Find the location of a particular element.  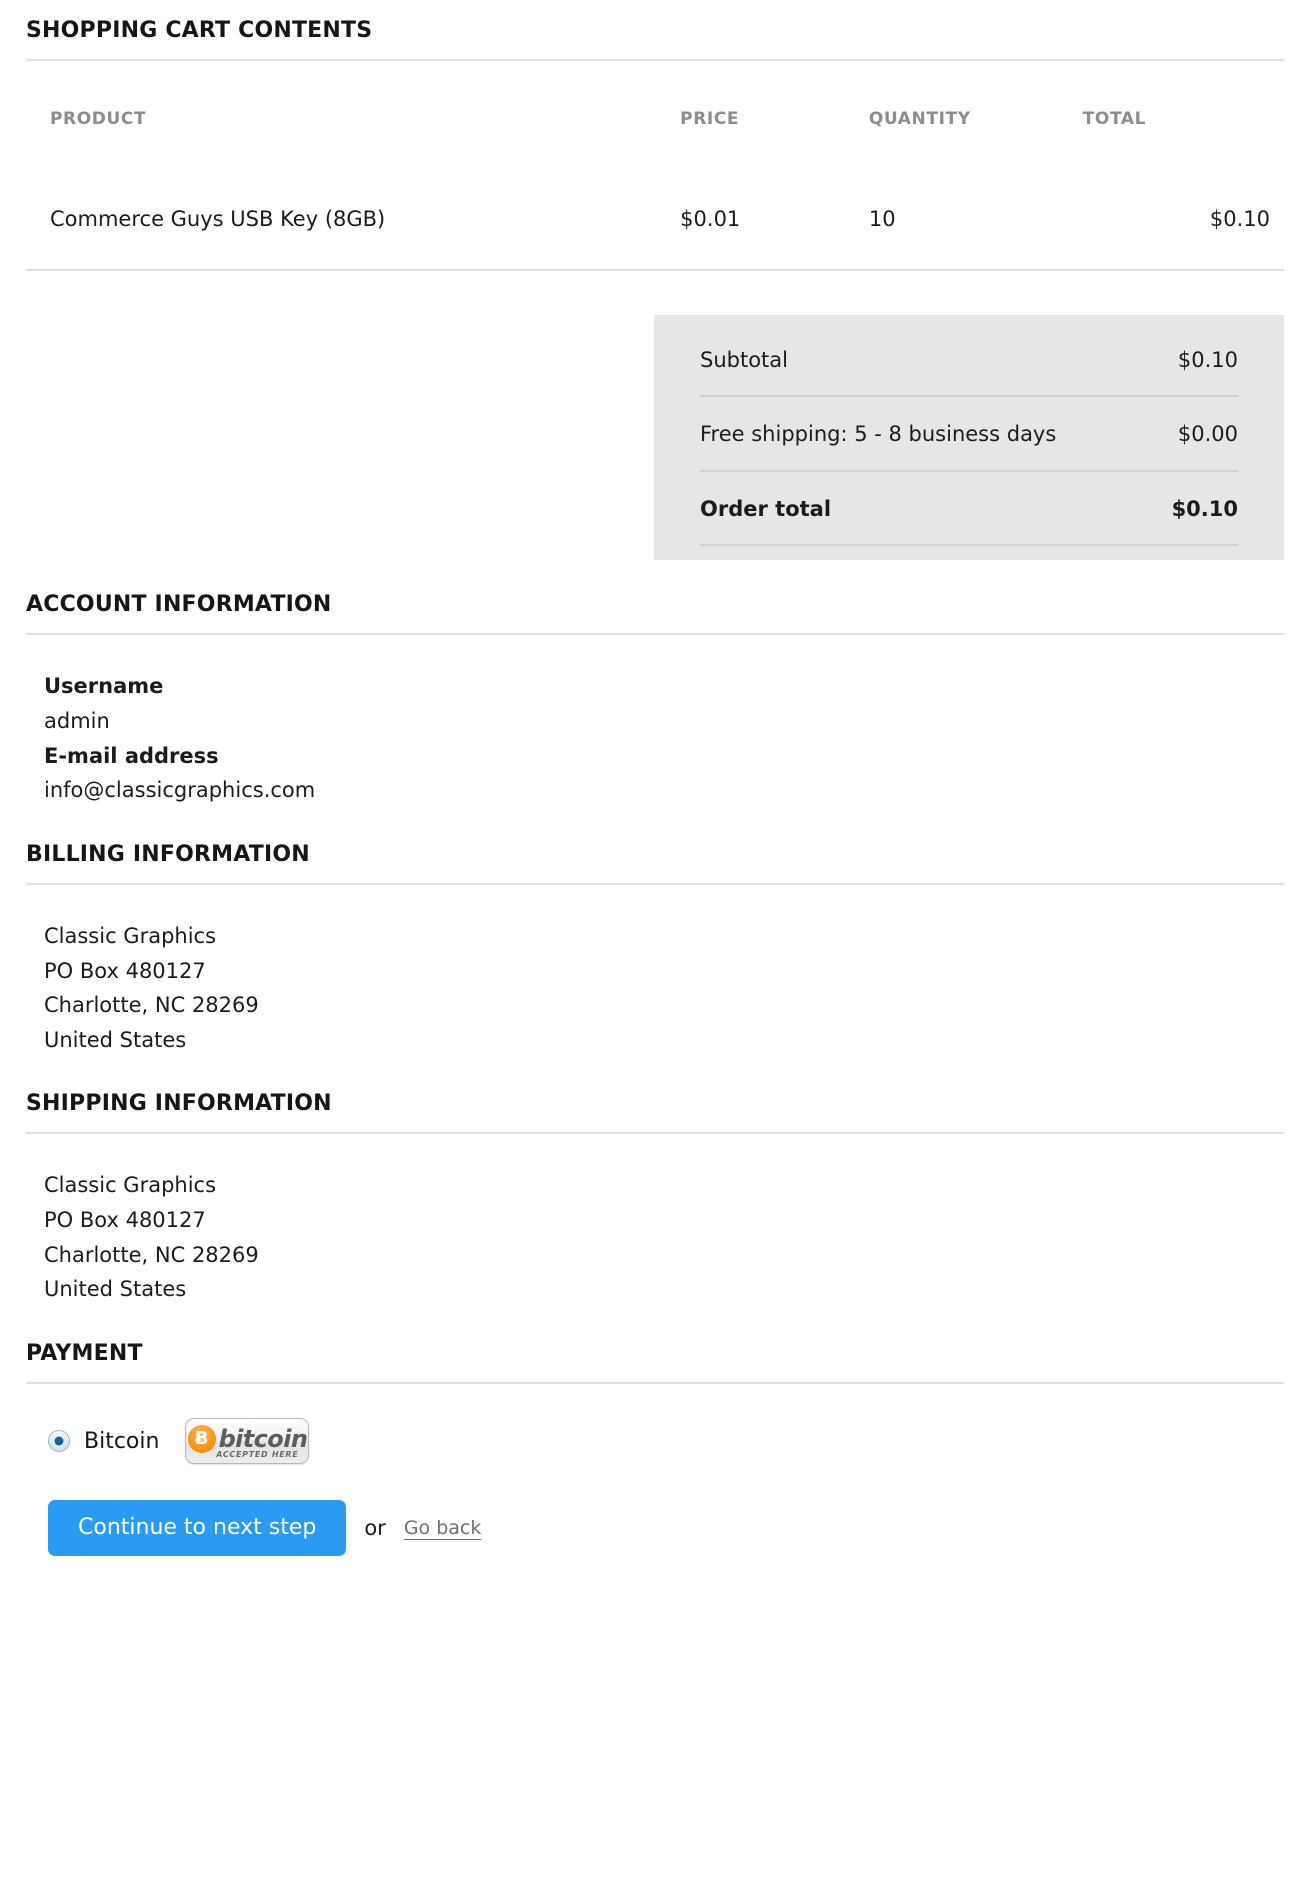

bitcoin-coin-icon: Ƀ is located at coordinates (201, 1439).